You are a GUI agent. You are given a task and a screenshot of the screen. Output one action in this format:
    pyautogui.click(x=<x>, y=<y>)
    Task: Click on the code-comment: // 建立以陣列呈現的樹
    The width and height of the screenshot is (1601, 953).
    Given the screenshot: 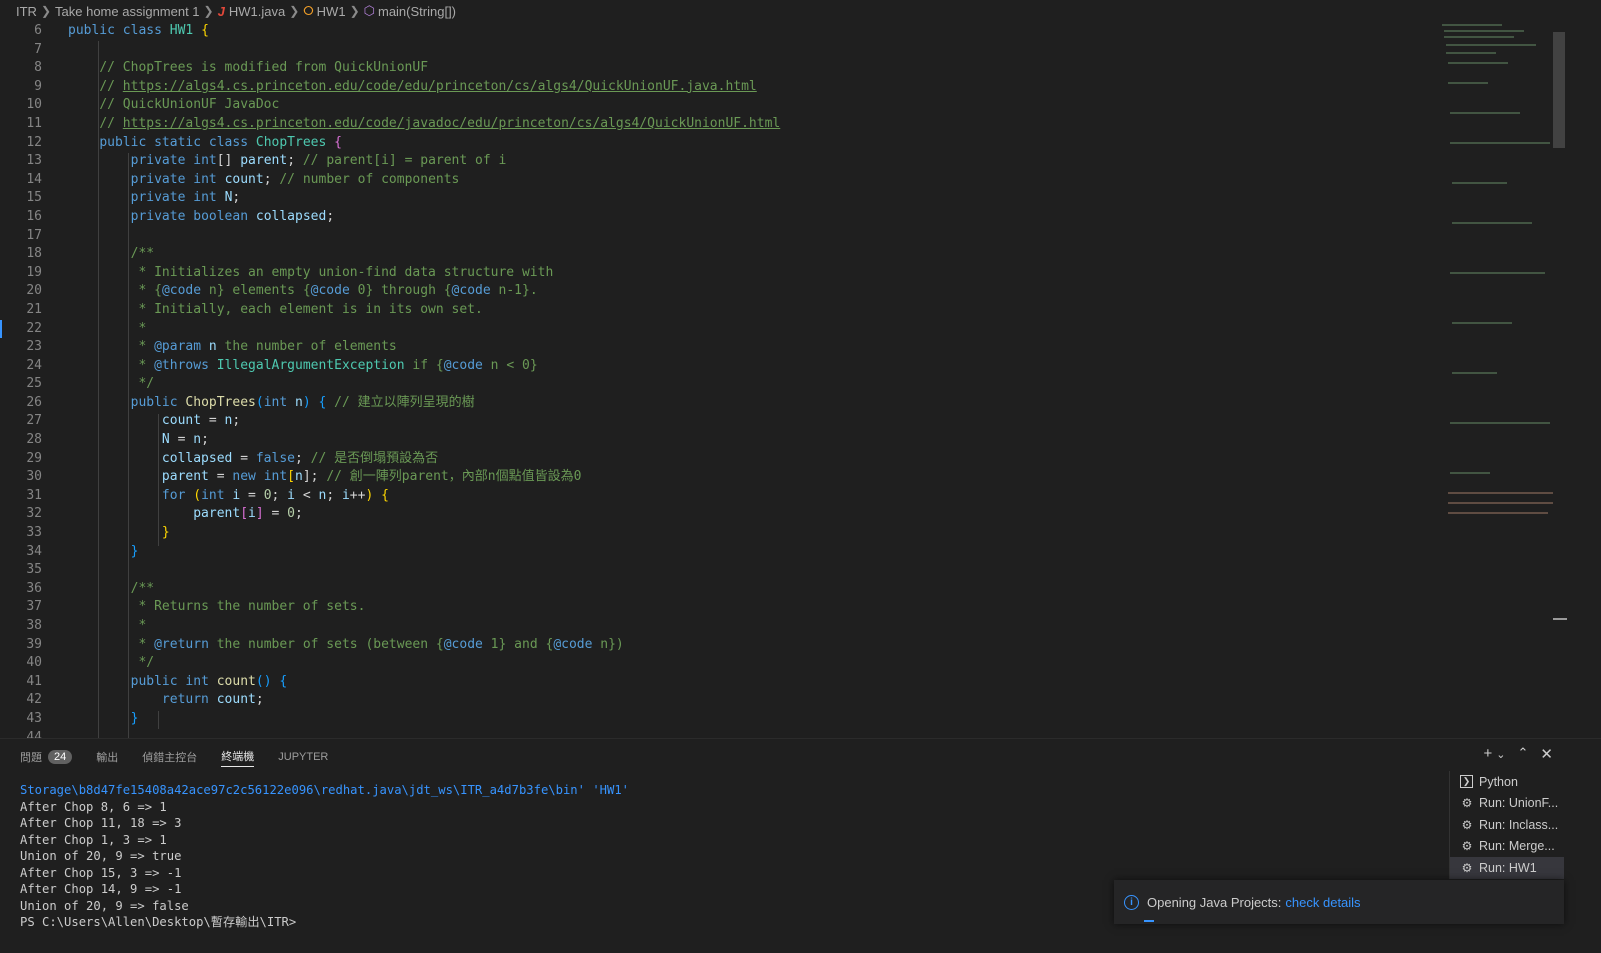 What is the action you would take?
    pyautogui.click(x=404, y=402)
    